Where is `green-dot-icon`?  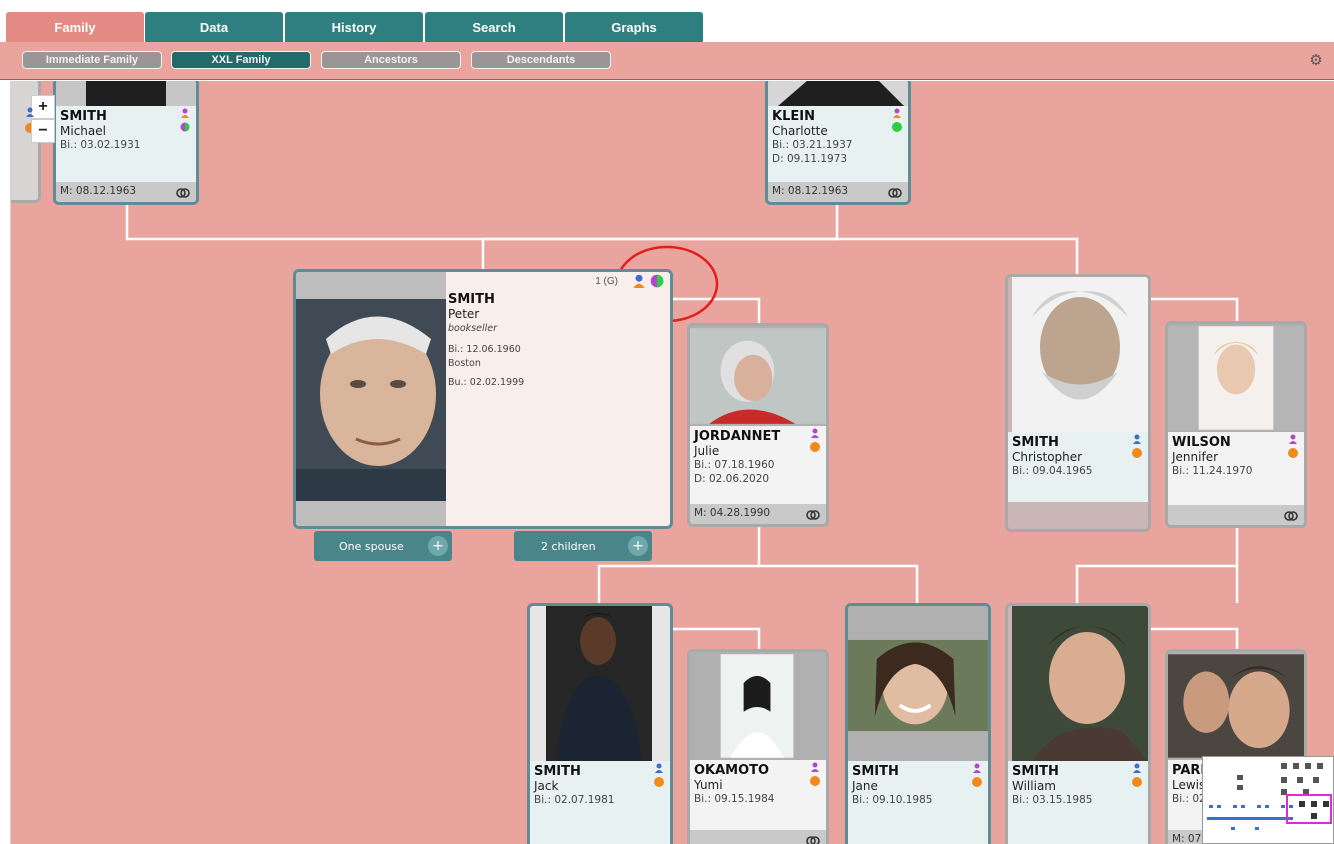 green-dot-icon is located at coordinates (897, 127).